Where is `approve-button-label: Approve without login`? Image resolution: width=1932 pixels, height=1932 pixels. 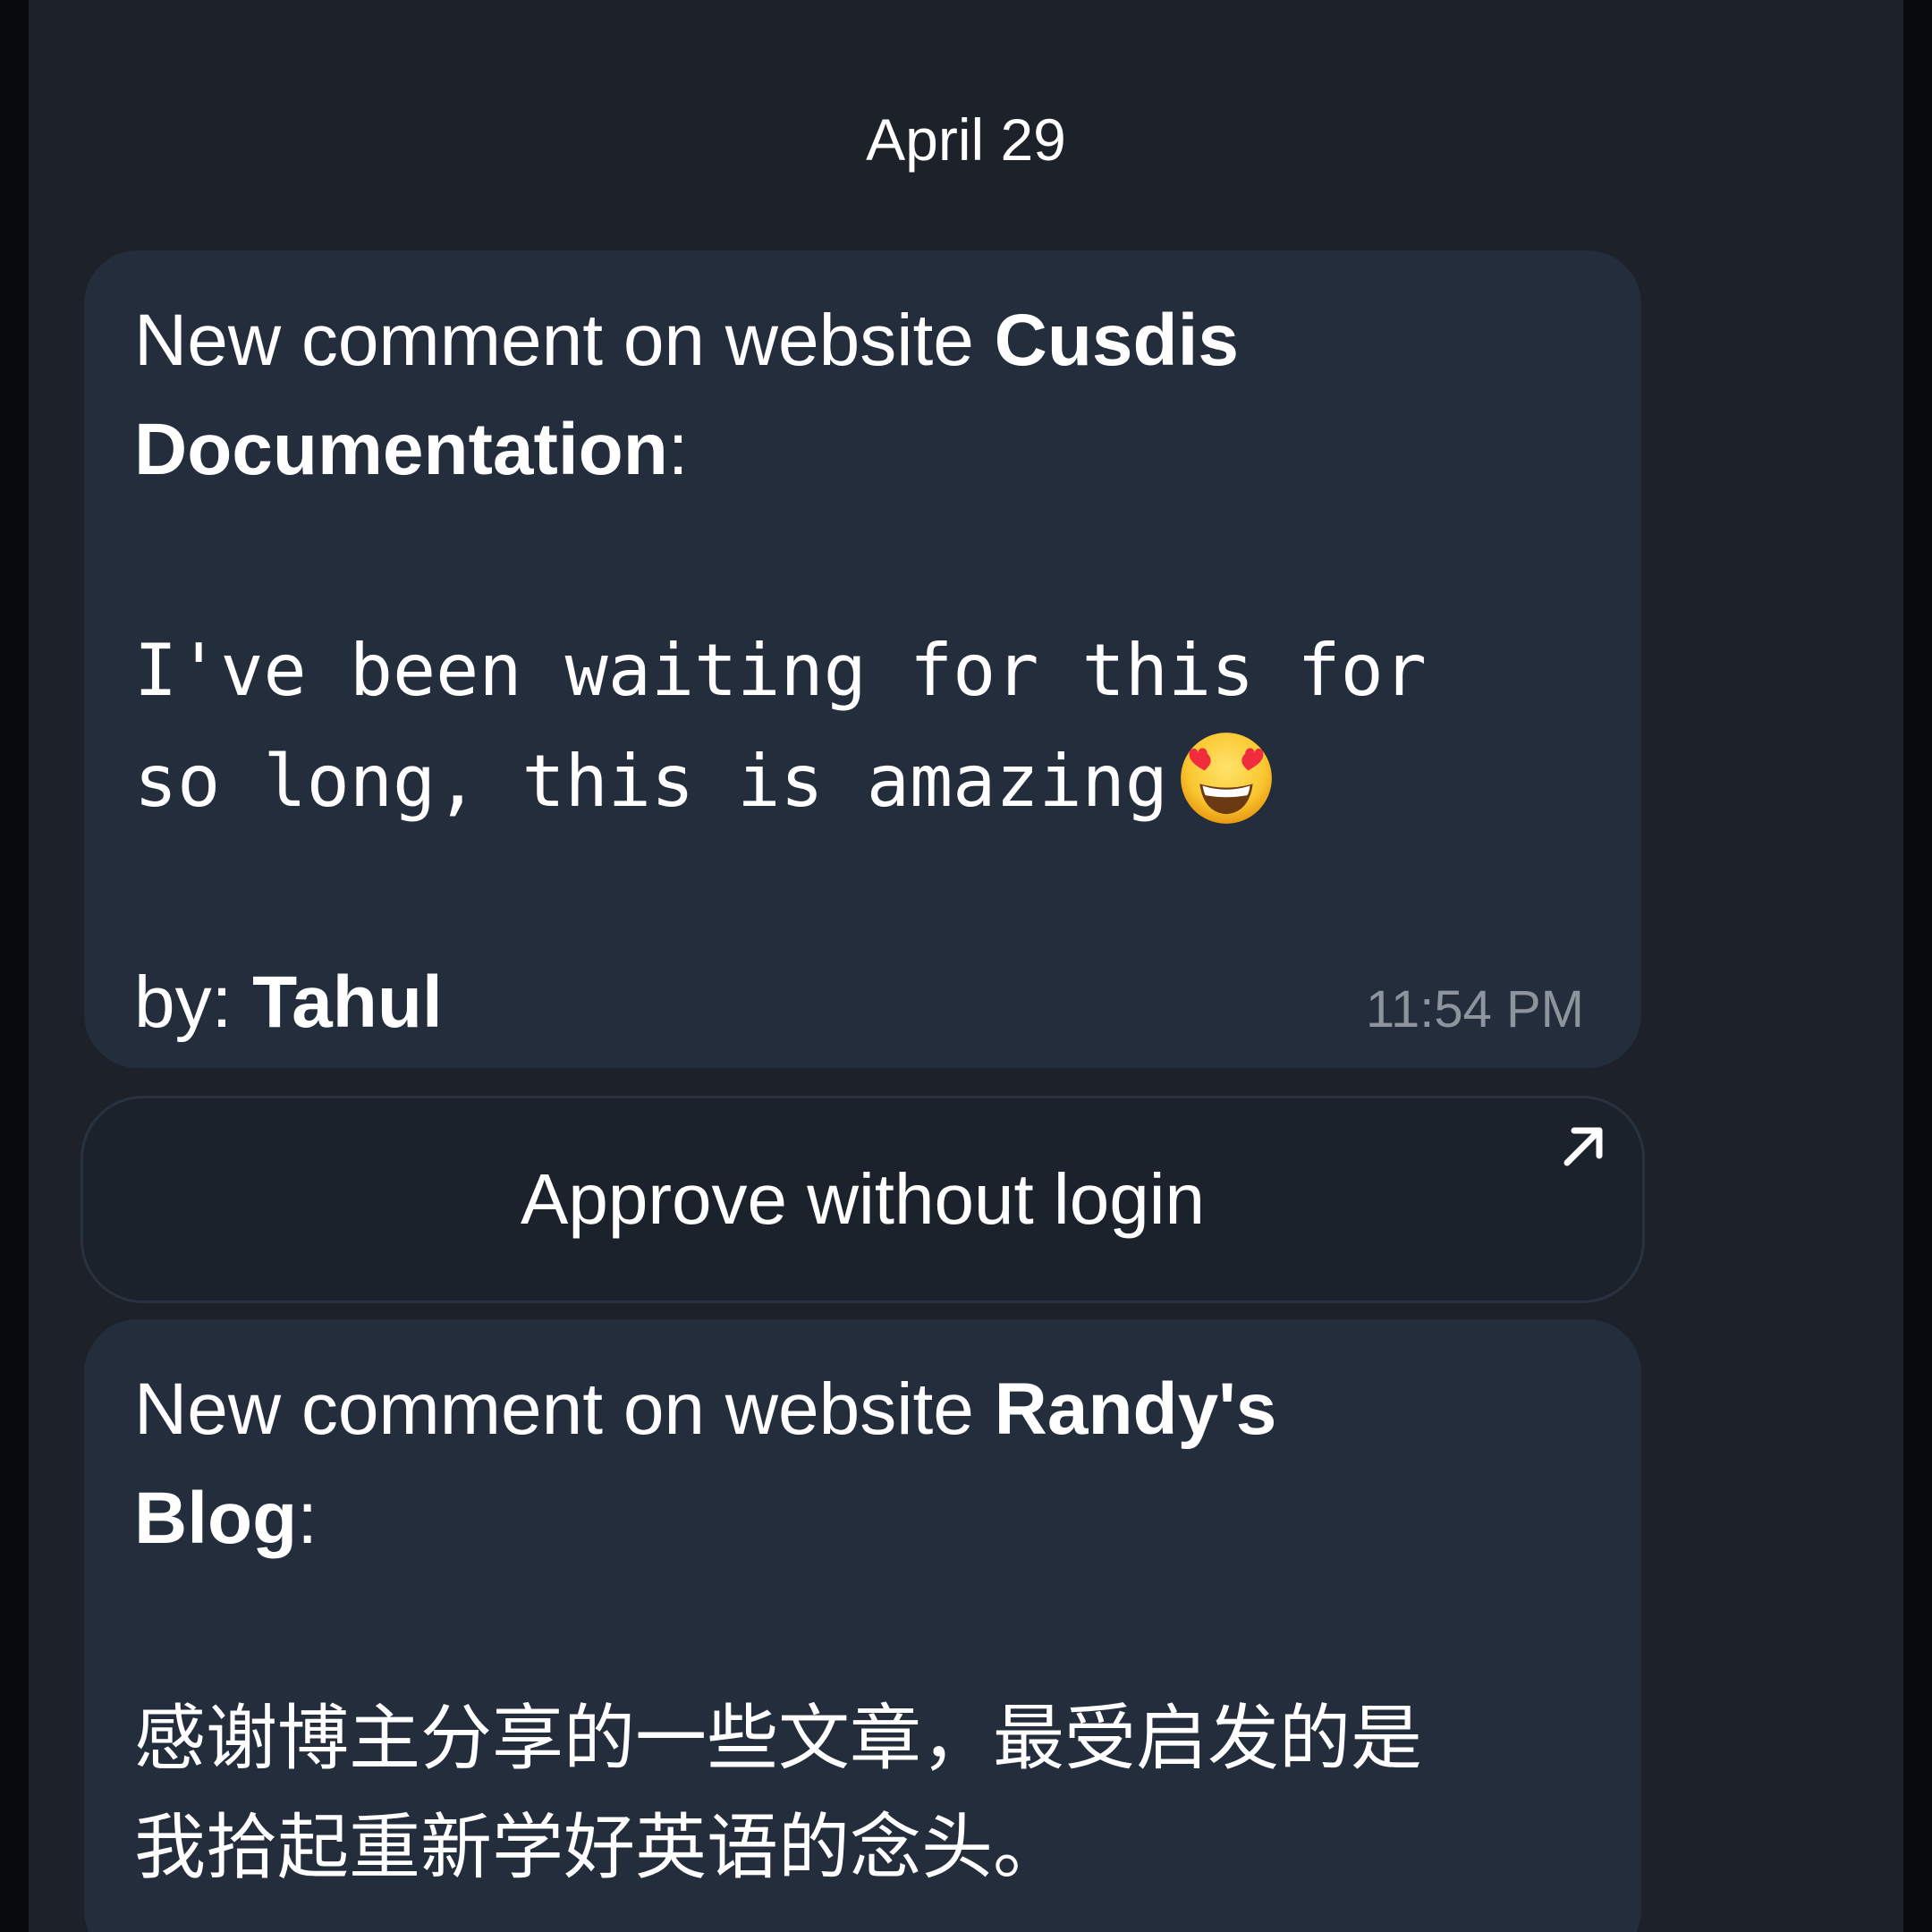
approve-button-label: Approve without login is located at coordinates (863, 1199).